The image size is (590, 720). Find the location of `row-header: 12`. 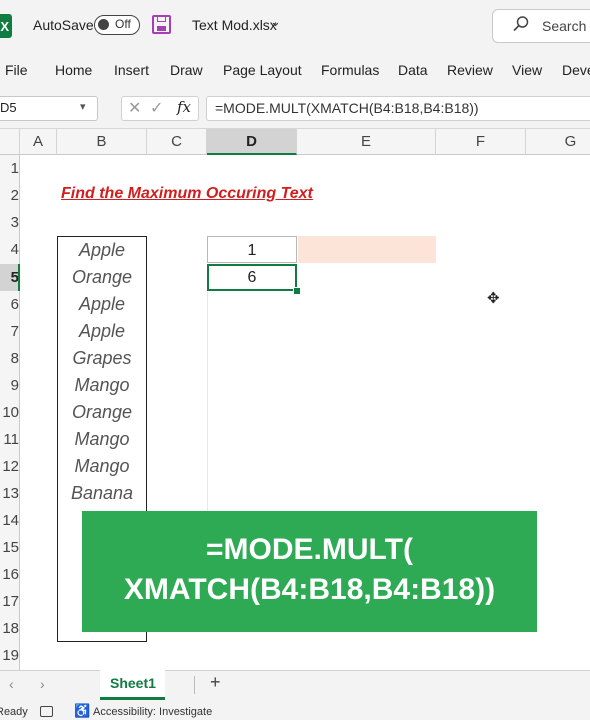

row-header: 12 is located at coordinates (9, 466).